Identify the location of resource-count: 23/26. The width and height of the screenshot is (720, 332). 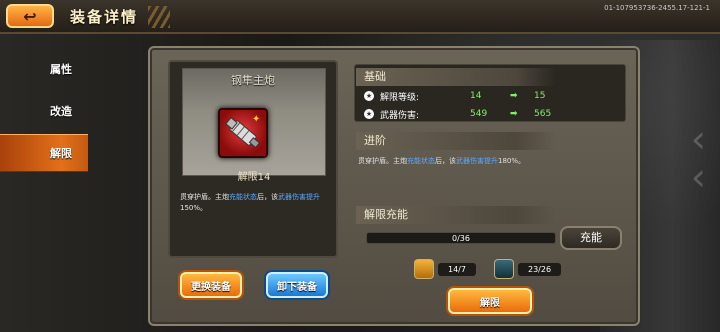
(540, 269).